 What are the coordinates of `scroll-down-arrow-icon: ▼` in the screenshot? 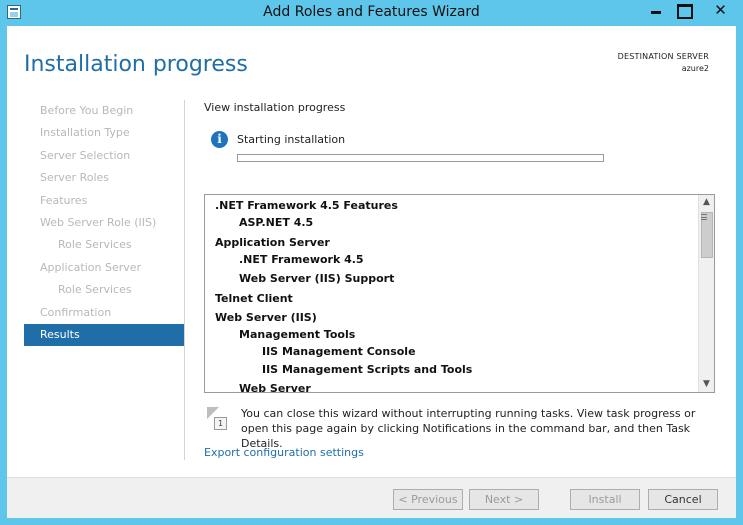 It's located at (706, 384).